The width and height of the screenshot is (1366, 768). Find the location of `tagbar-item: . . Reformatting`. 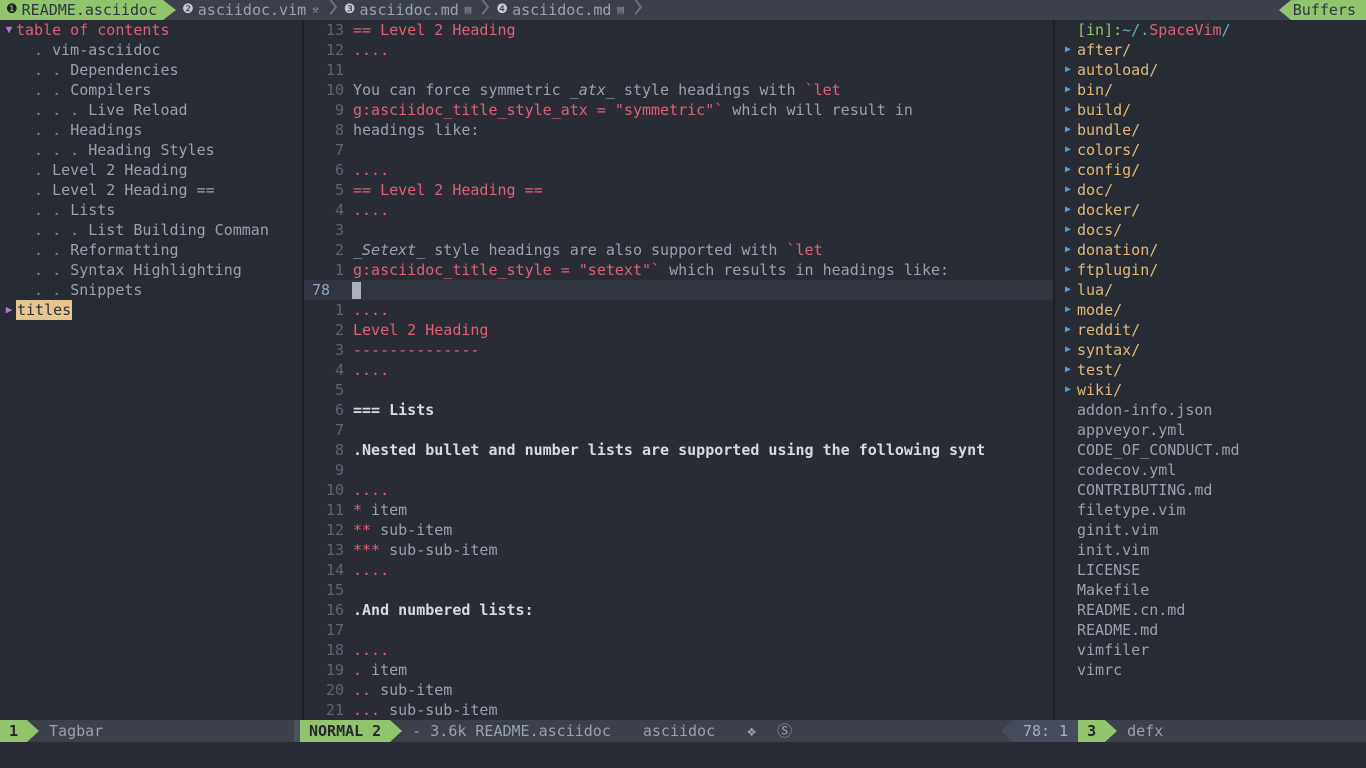

tagbar-item: . . Reformatting is located at coordinates (151, 250).